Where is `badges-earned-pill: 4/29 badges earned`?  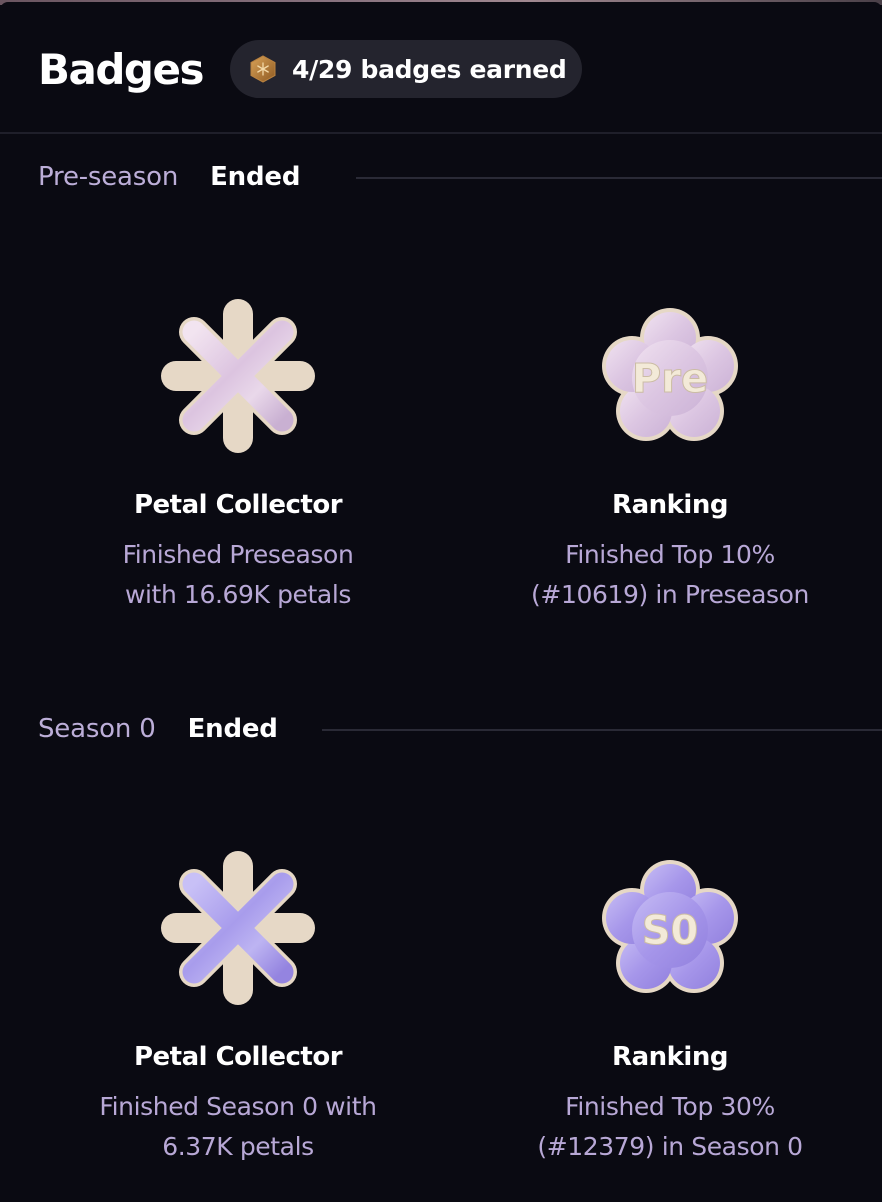 badges-earned-pill: 4/29 badges earned is located at coordinates (406, 69).